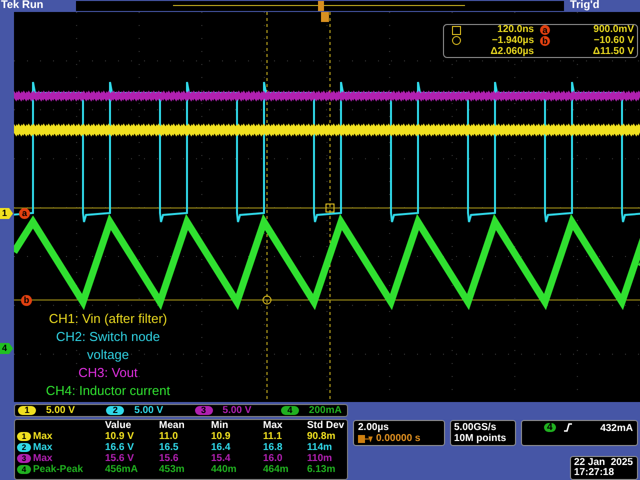  Describe the element at coordinates (515, 30) in the screenshot. I see `cursor-time: 120.0ns` at that location.